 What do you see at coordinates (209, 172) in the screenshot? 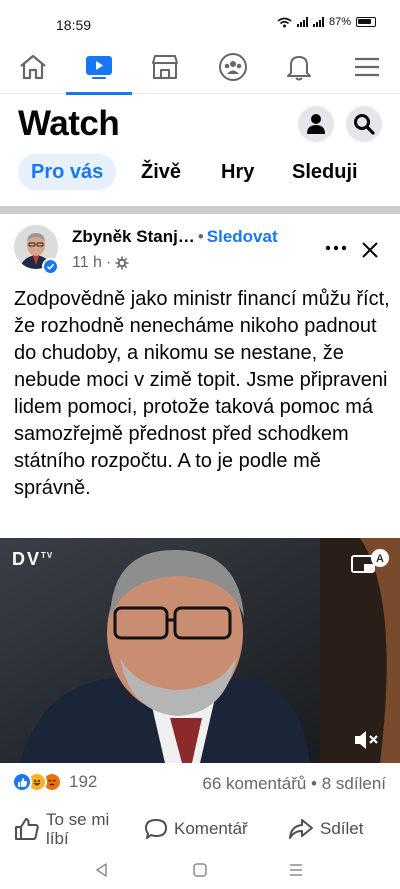
I see `category-tabs: Pro vás Živě Hry Sleduji` at bounding box center [209, 172].